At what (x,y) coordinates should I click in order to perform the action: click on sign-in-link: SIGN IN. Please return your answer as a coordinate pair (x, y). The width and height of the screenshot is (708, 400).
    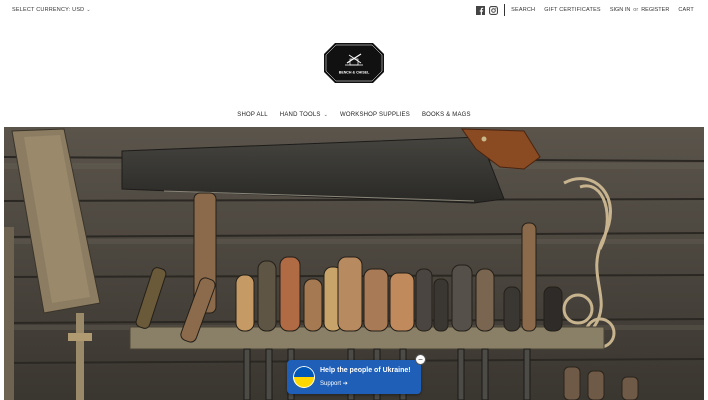
    Looking at the image, I should click on (620, 10).